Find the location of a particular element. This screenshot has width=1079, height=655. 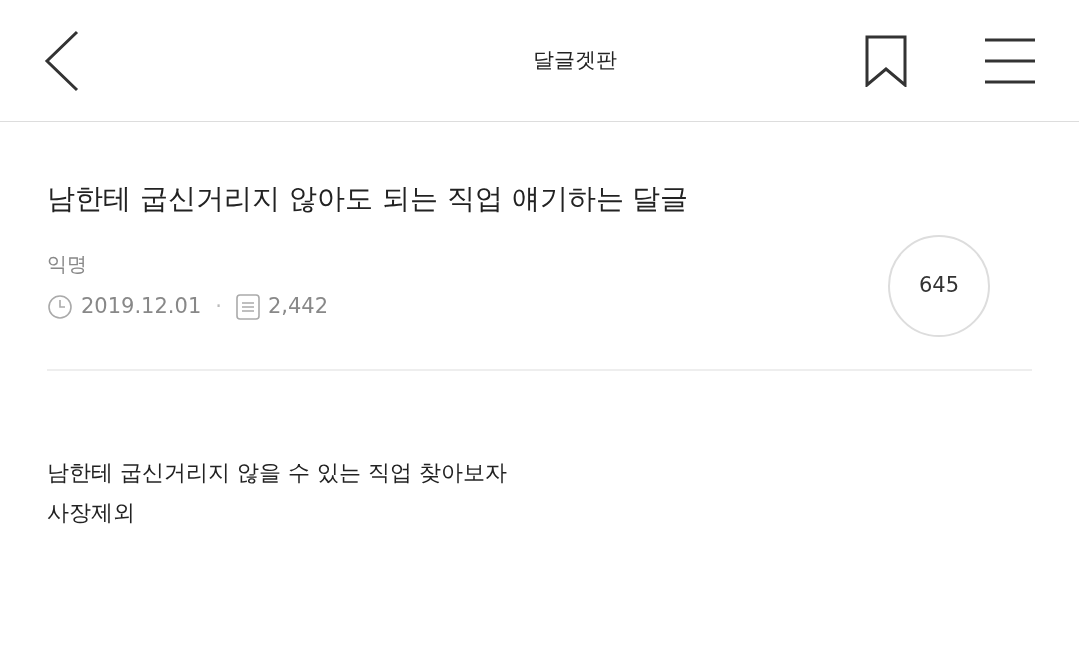

document-icon is located at coordinates (247, 307).